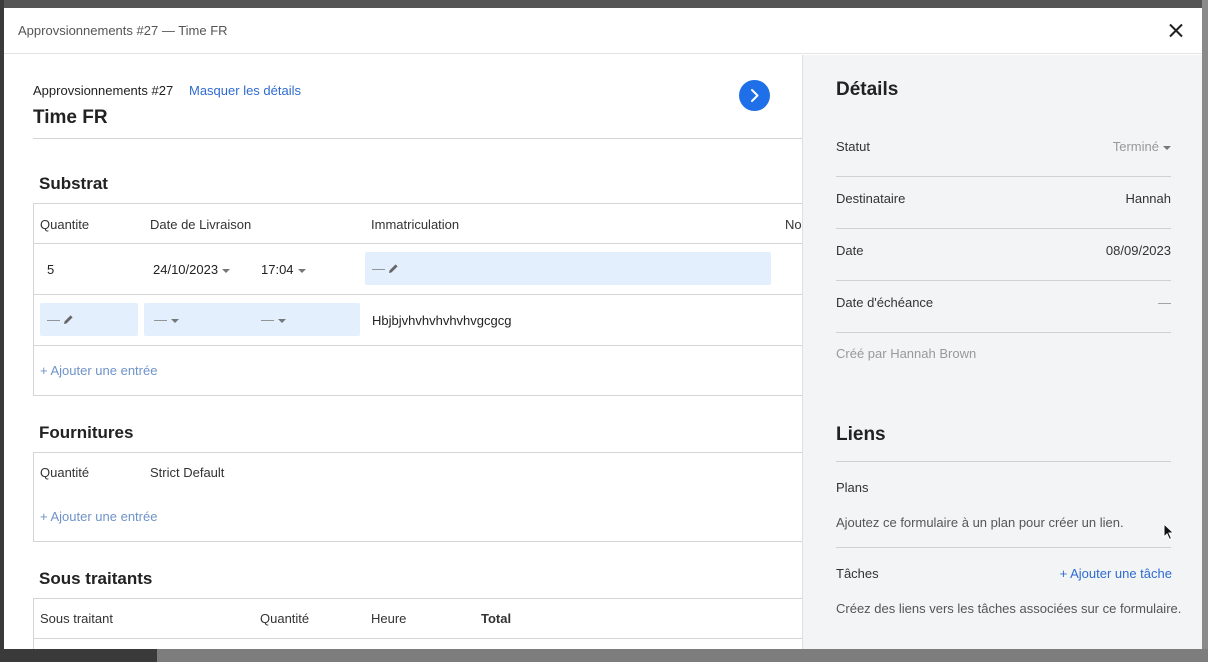 The image size is (1208, 662). Describe the element at coordinates (1135, 146) in the screenshot. I see `status-value: Terminé` at that location.